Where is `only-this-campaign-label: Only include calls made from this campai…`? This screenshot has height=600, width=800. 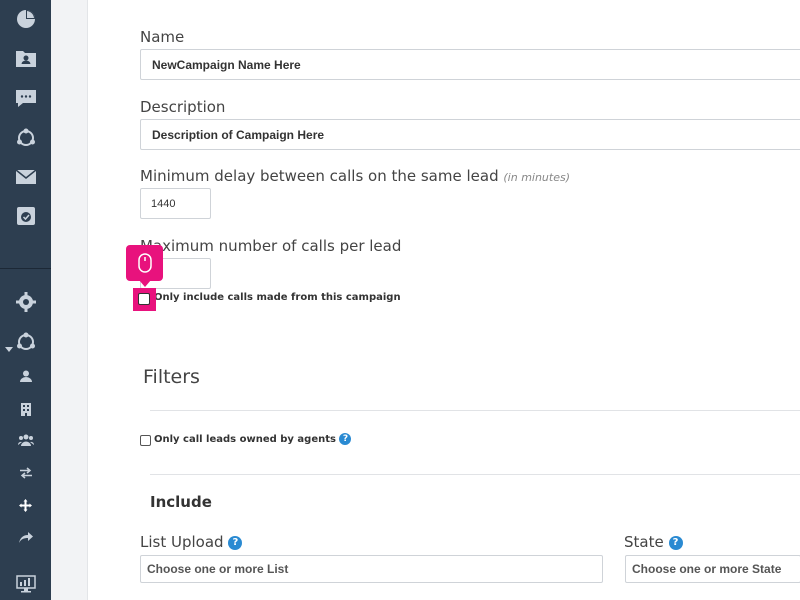
only-this-campaign-label: Only include calls made from this campai… is located at coordinates (277, 297).